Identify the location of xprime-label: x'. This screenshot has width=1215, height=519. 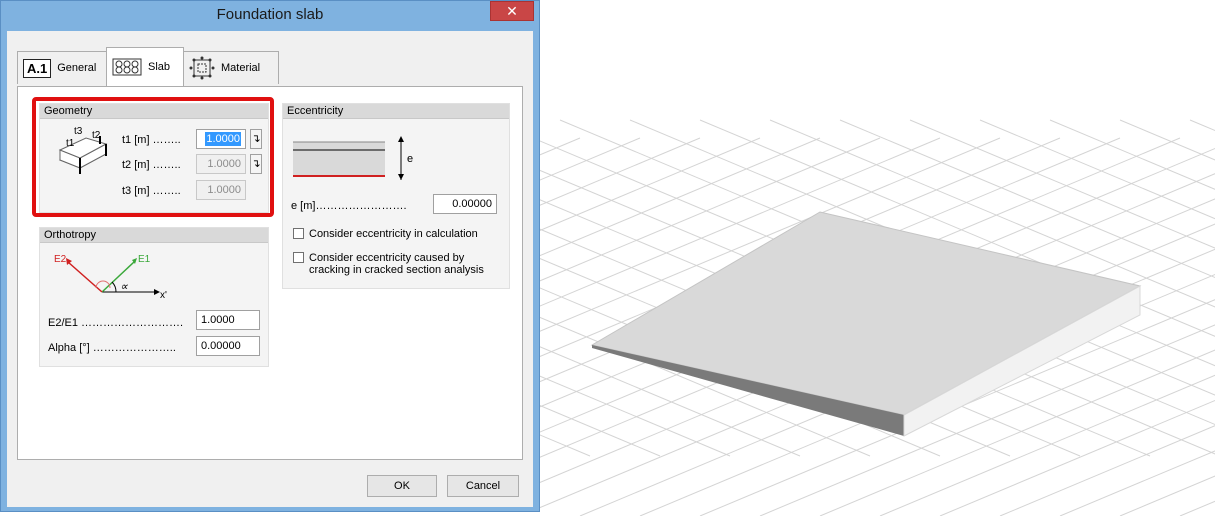
(163, 295).